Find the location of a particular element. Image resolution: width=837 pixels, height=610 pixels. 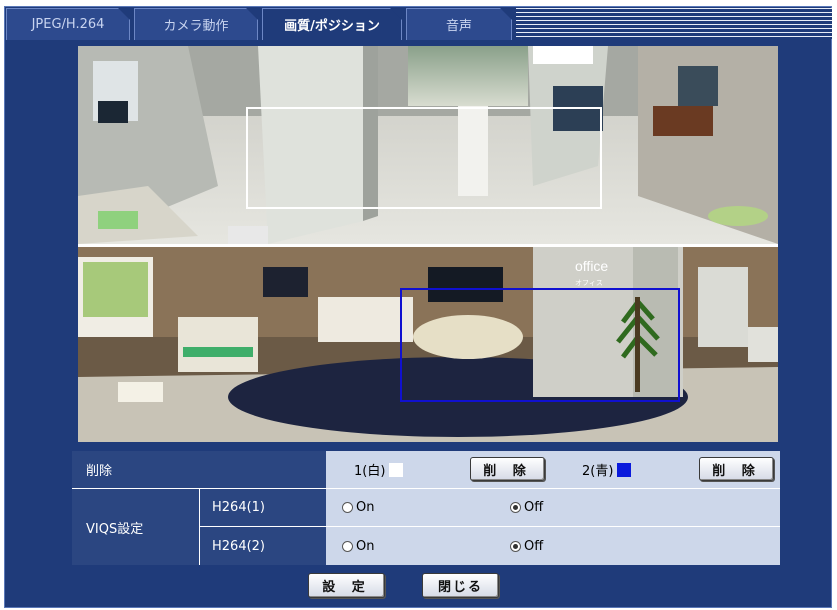

close-button: 閉じる is located at coordinates (460, 585).